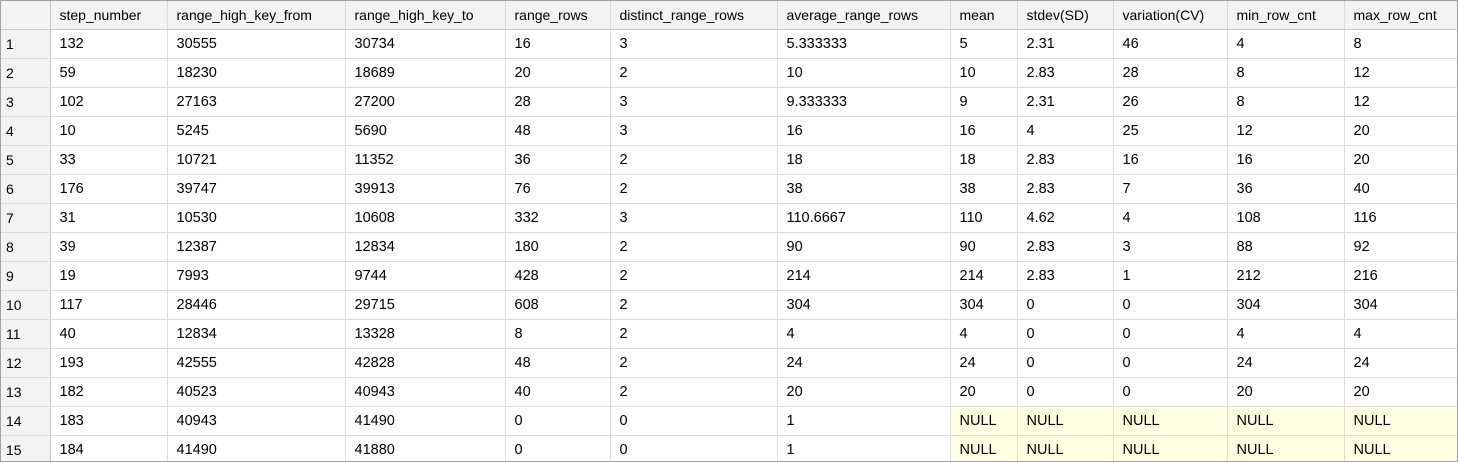  Describe the element at coordinates (109, 73) in the screenshot. I see `cell-step-number: 59` at that location.